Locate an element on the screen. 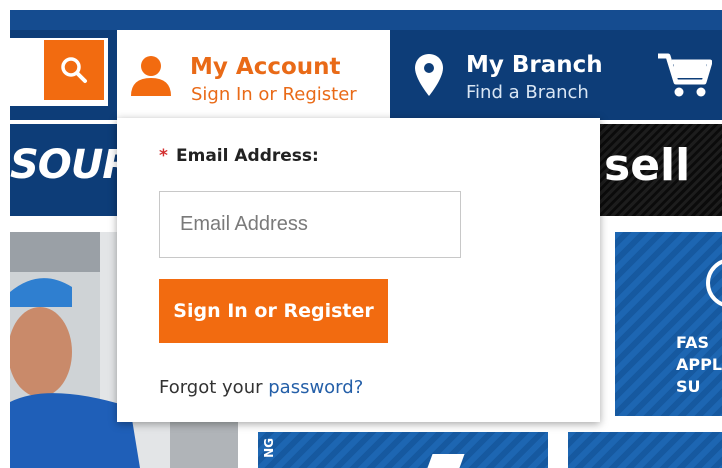  forgot-password-text: Forgot your password? is located at coordinates (261, 387).